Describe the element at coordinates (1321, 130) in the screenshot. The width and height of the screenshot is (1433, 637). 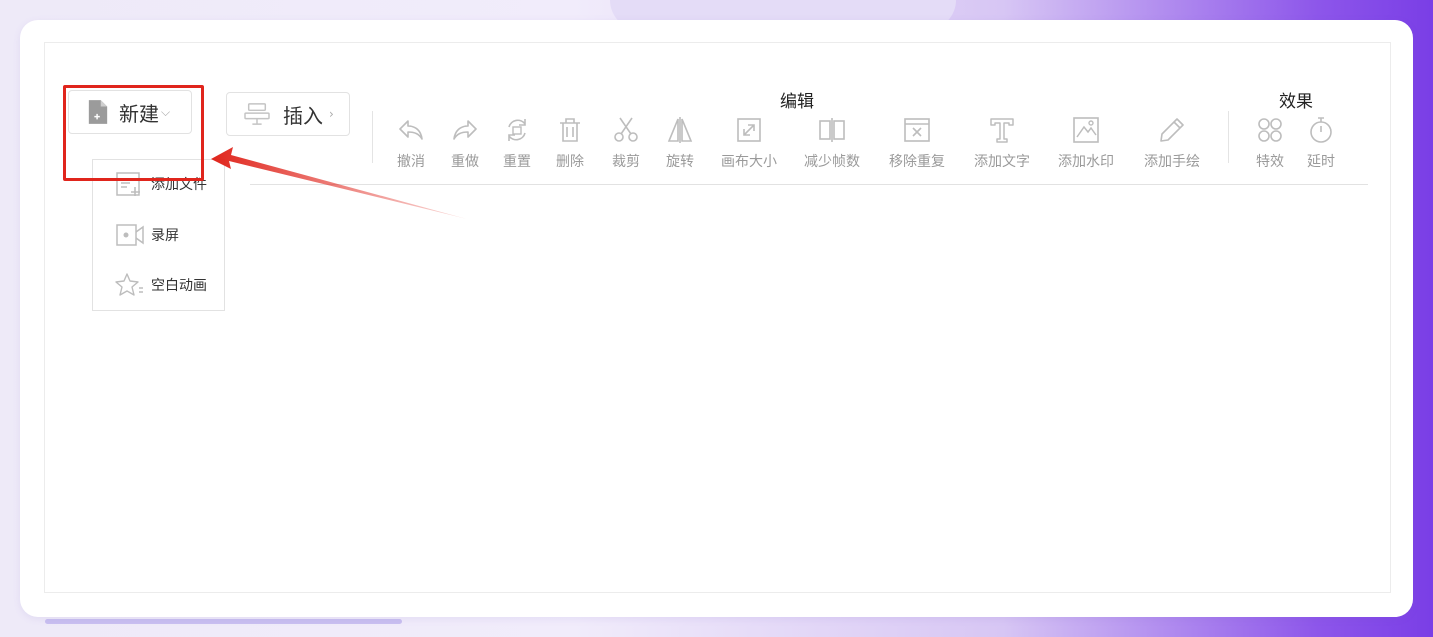
I see `timer-icon` at that location.